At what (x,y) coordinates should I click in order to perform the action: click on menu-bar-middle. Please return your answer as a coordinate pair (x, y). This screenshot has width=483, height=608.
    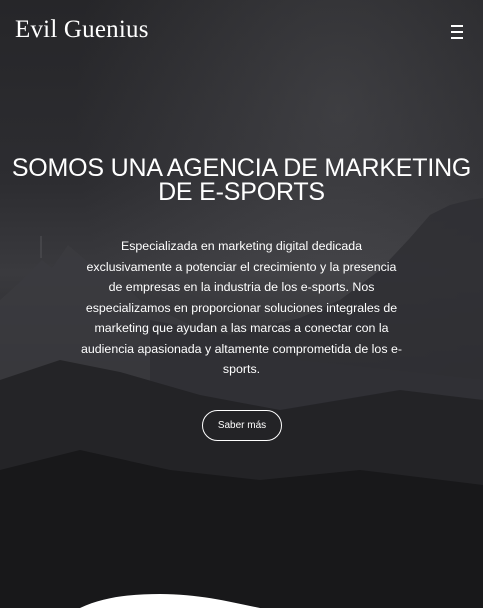
    Looking at the image, I should click on (457, 32).